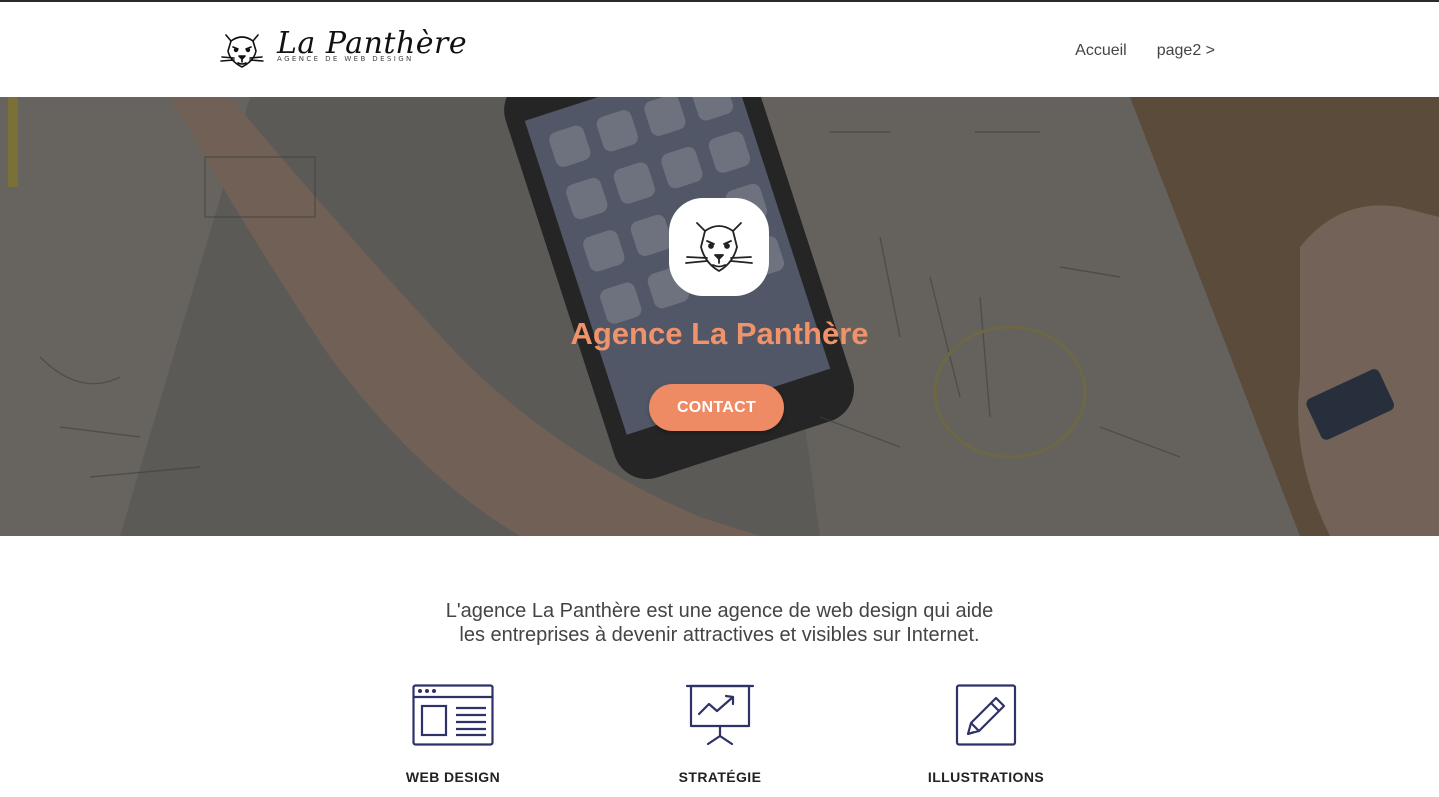 This screenshot has width=1439, height=797. I want to click on panther-head-icon, so click(719, 247).